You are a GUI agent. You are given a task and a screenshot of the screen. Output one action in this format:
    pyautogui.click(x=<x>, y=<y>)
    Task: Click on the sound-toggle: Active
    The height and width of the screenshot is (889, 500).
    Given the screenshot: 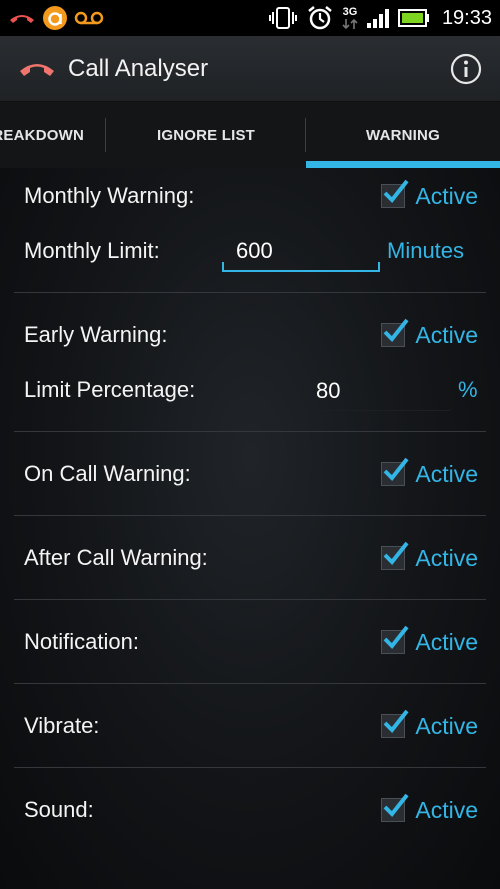 What is the action you would take?
    pyautogui.click(x=429, y=808)
    